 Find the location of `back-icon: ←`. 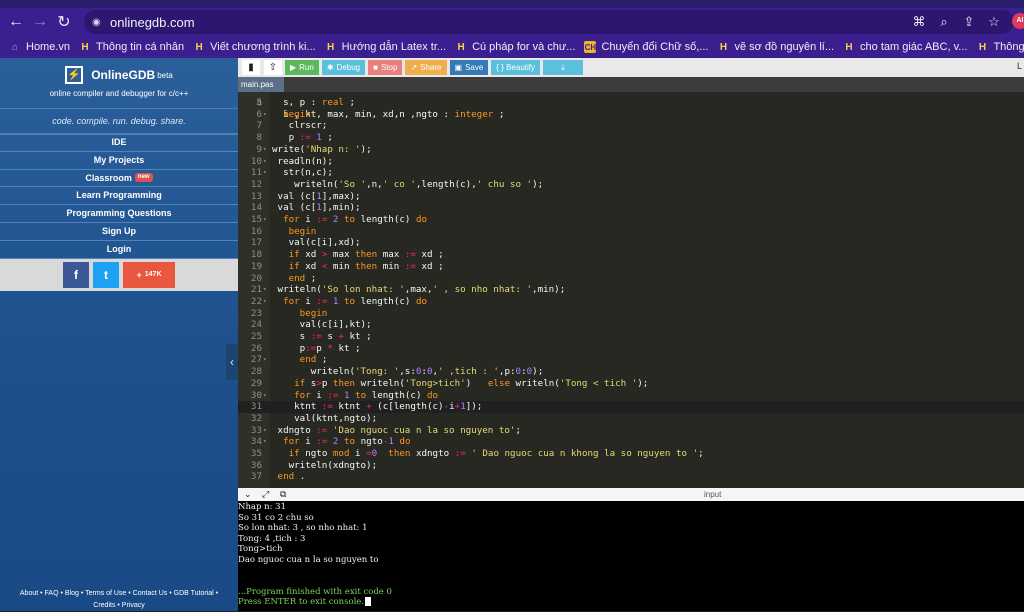

back-icon: ← is located at coordinates (16, 22).